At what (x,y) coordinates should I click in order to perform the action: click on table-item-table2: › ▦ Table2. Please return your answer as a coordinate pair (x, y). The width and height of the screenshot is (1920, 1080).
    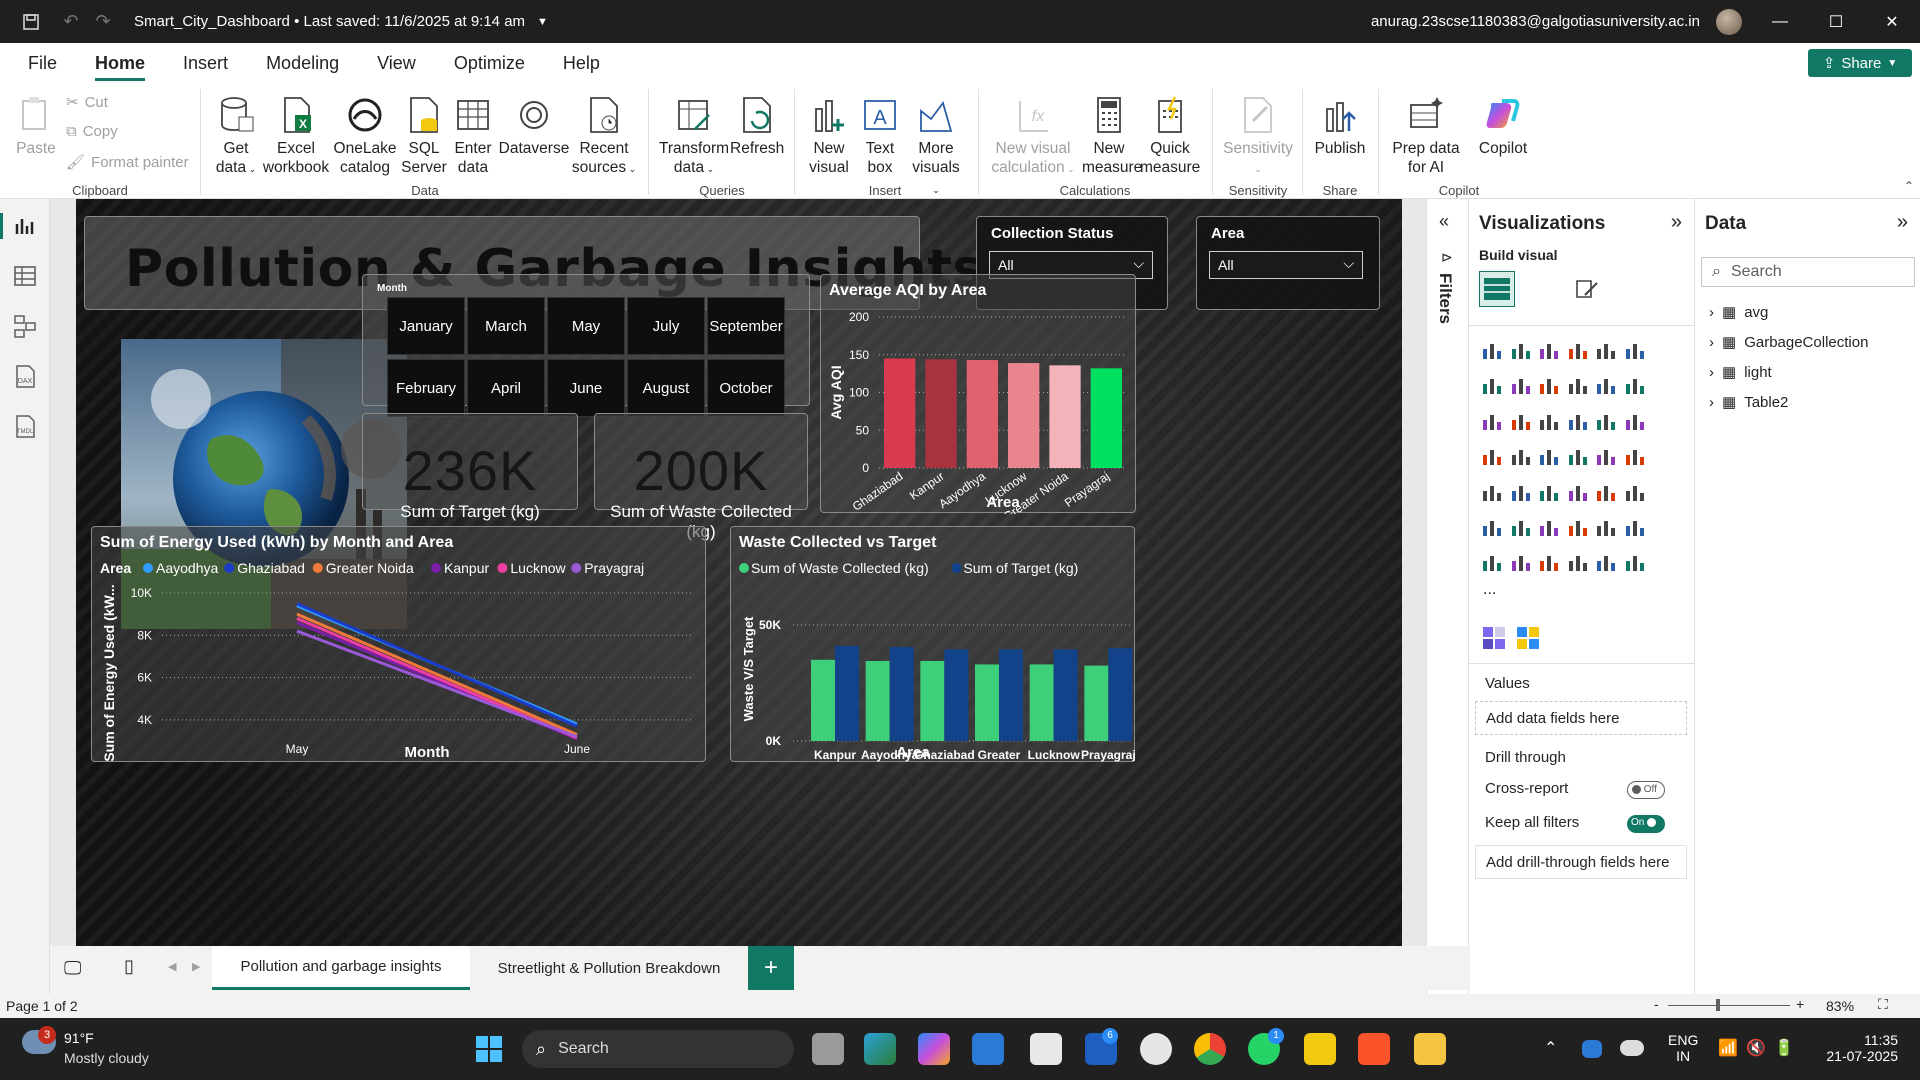
    Looking at the image, I should click on (1748, 402).